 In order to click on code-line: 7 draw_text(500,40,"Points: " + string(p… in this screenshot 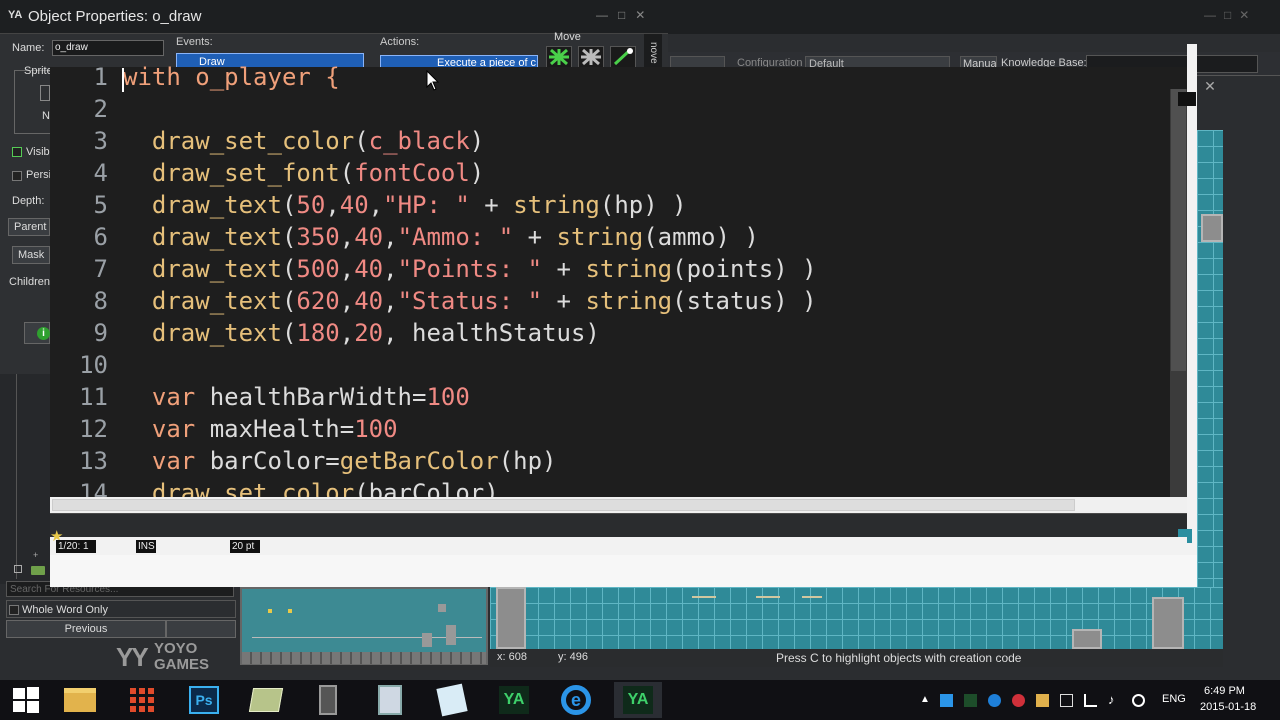, I will do `click(610, 269)`.